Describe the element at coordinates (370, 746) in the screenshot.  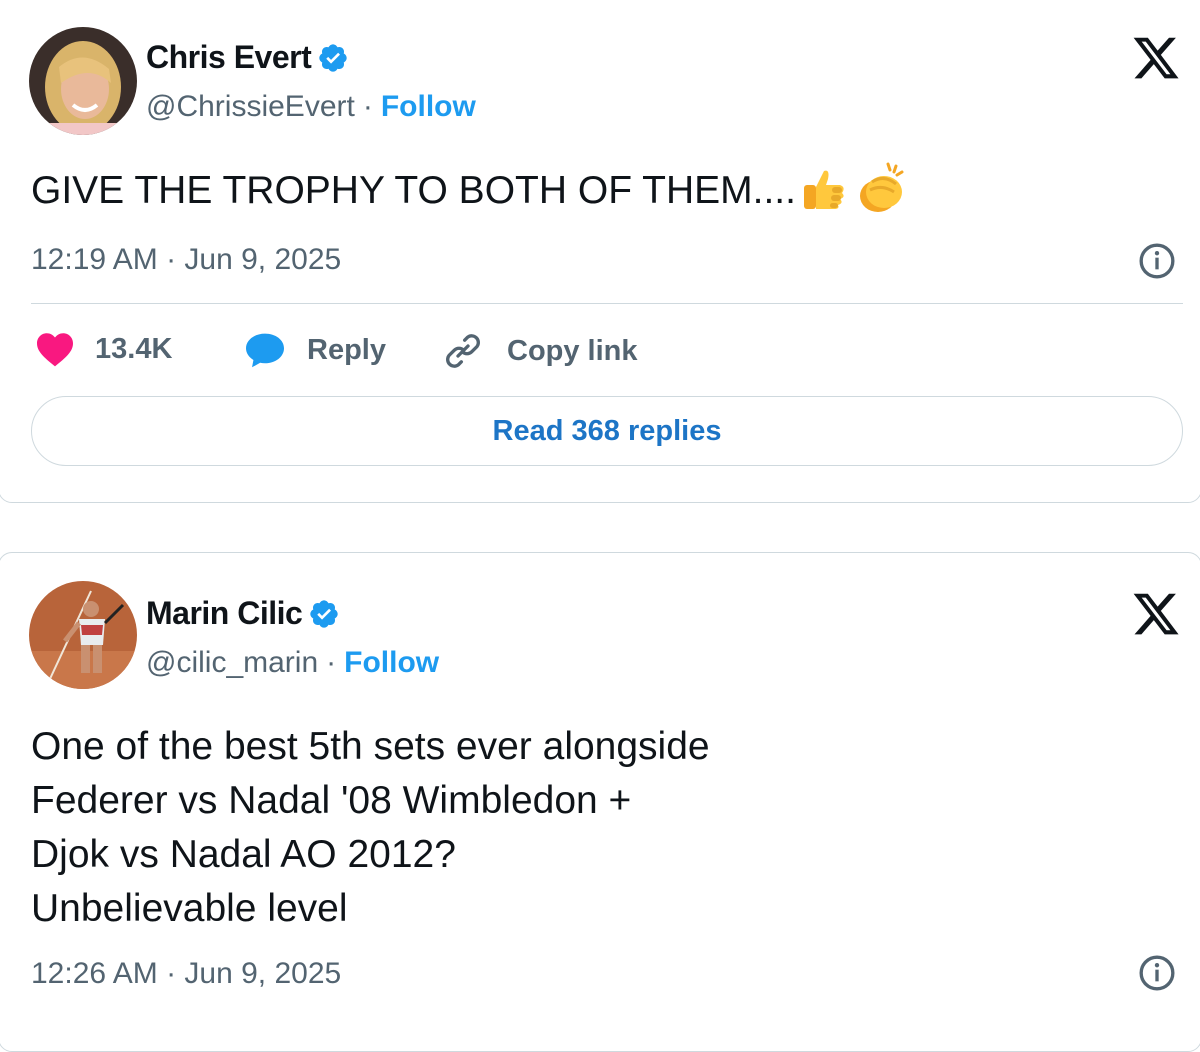
I see `tweet-text-line: One of the best 5th sets ever alongside` at that location.